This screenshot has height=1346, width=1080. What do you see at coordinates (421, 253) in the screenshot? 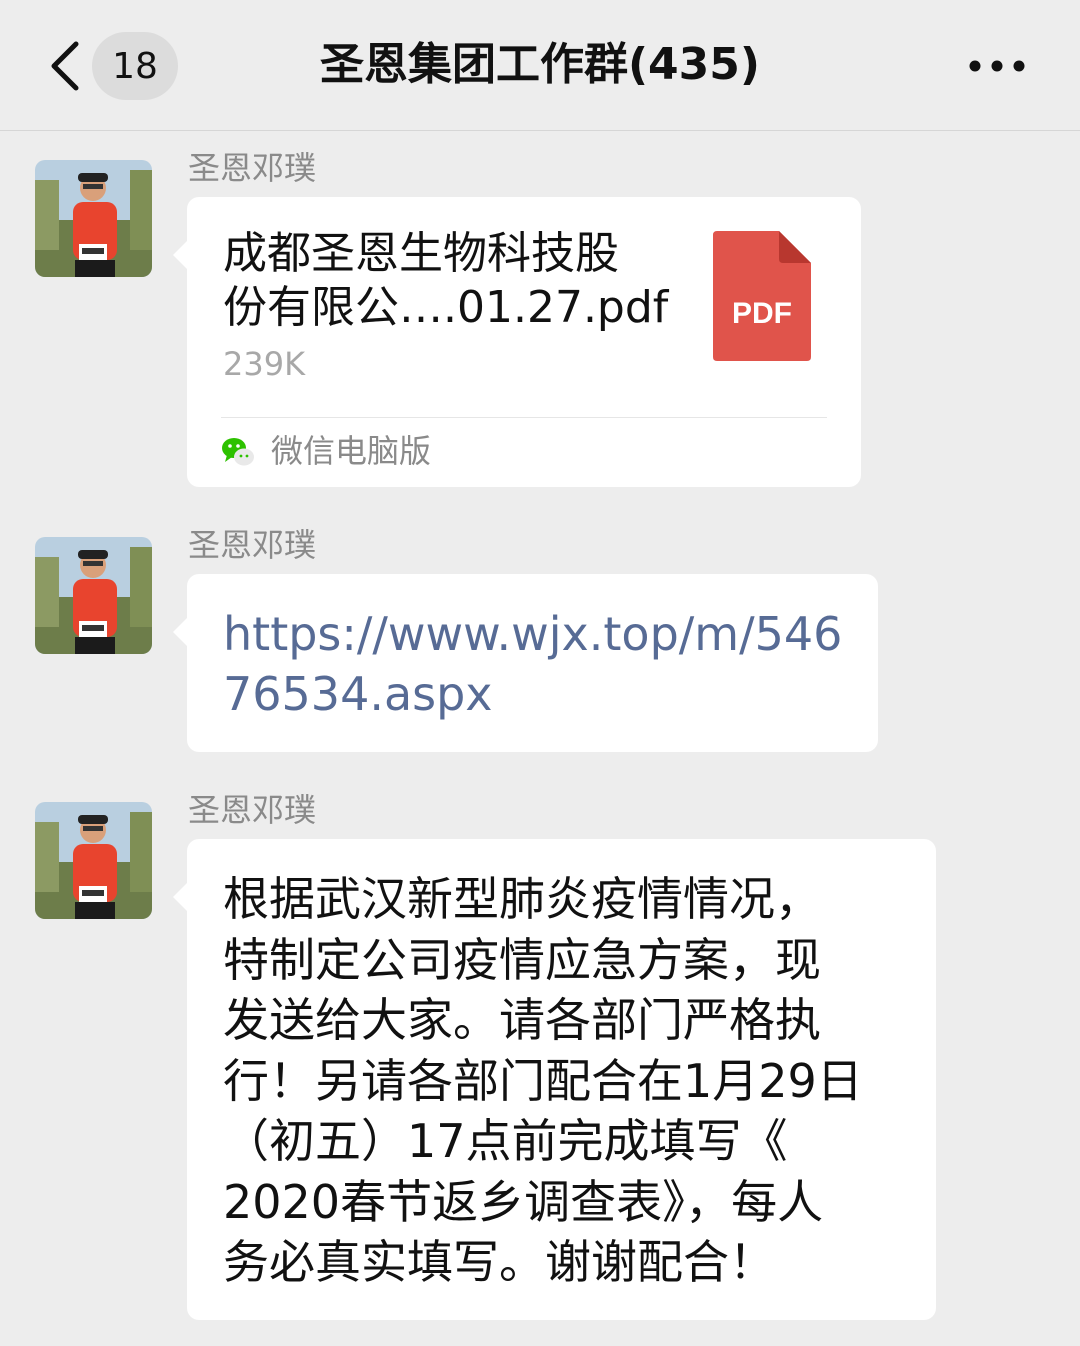
I see `file-name-line: 成都圣恩生物科技股` at bounding box center [421, 253].